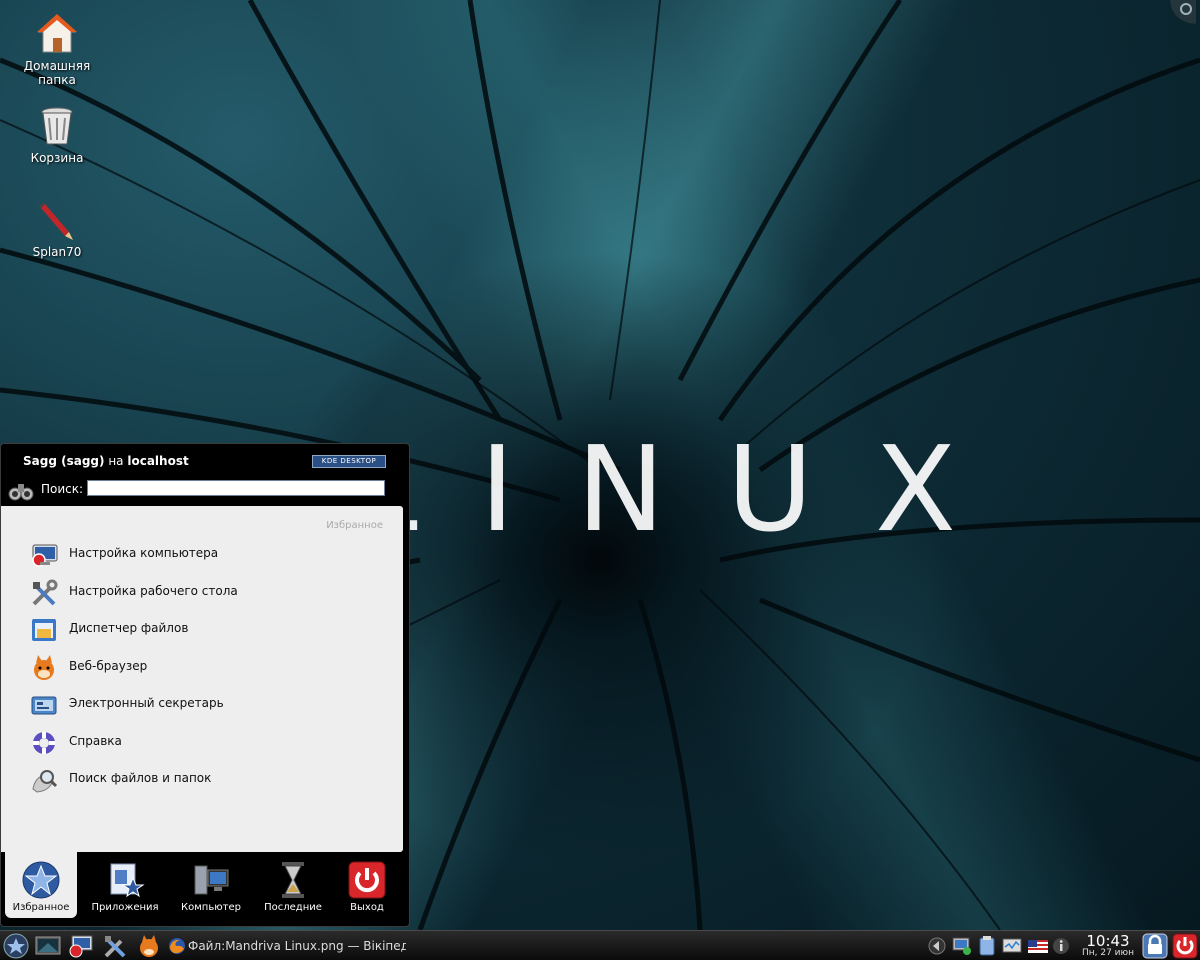  Describe the element at coordinates (205, 742) in the screenshot. I see `favorite-item-help: Справка` at that location.